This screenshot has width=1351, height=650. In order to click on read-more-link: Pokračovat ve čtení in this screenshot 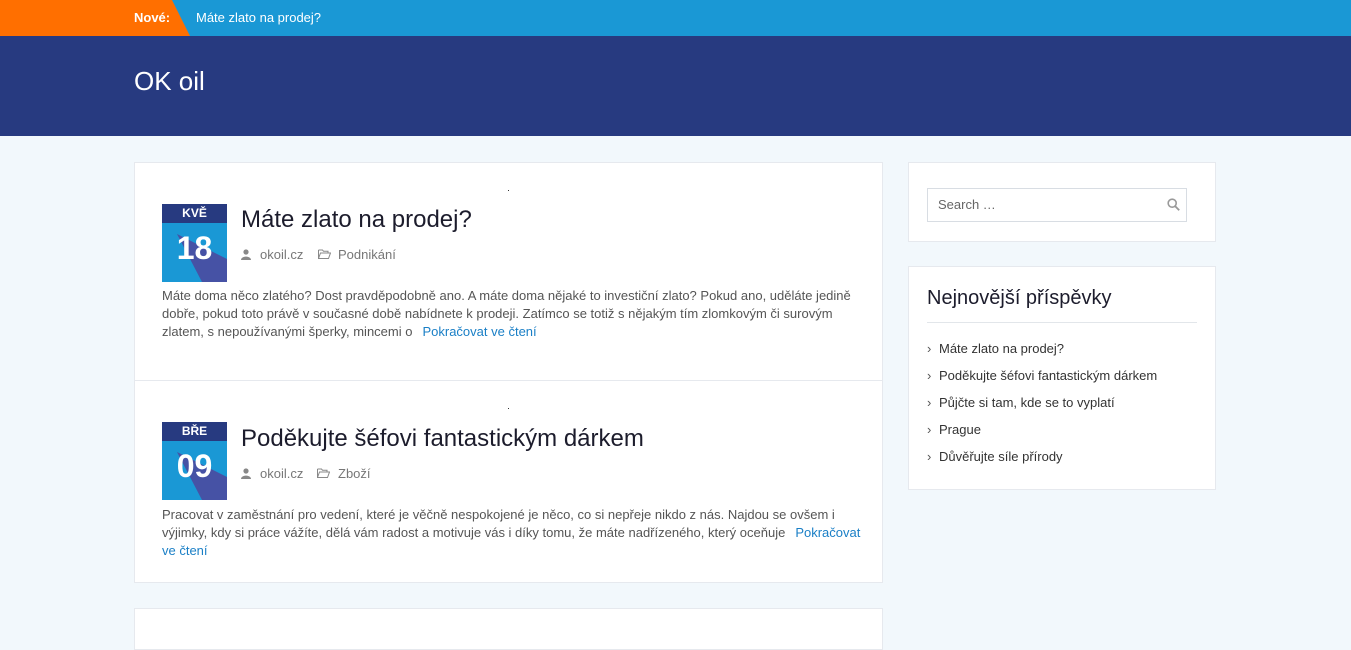, I will do `click(479, 331)`.